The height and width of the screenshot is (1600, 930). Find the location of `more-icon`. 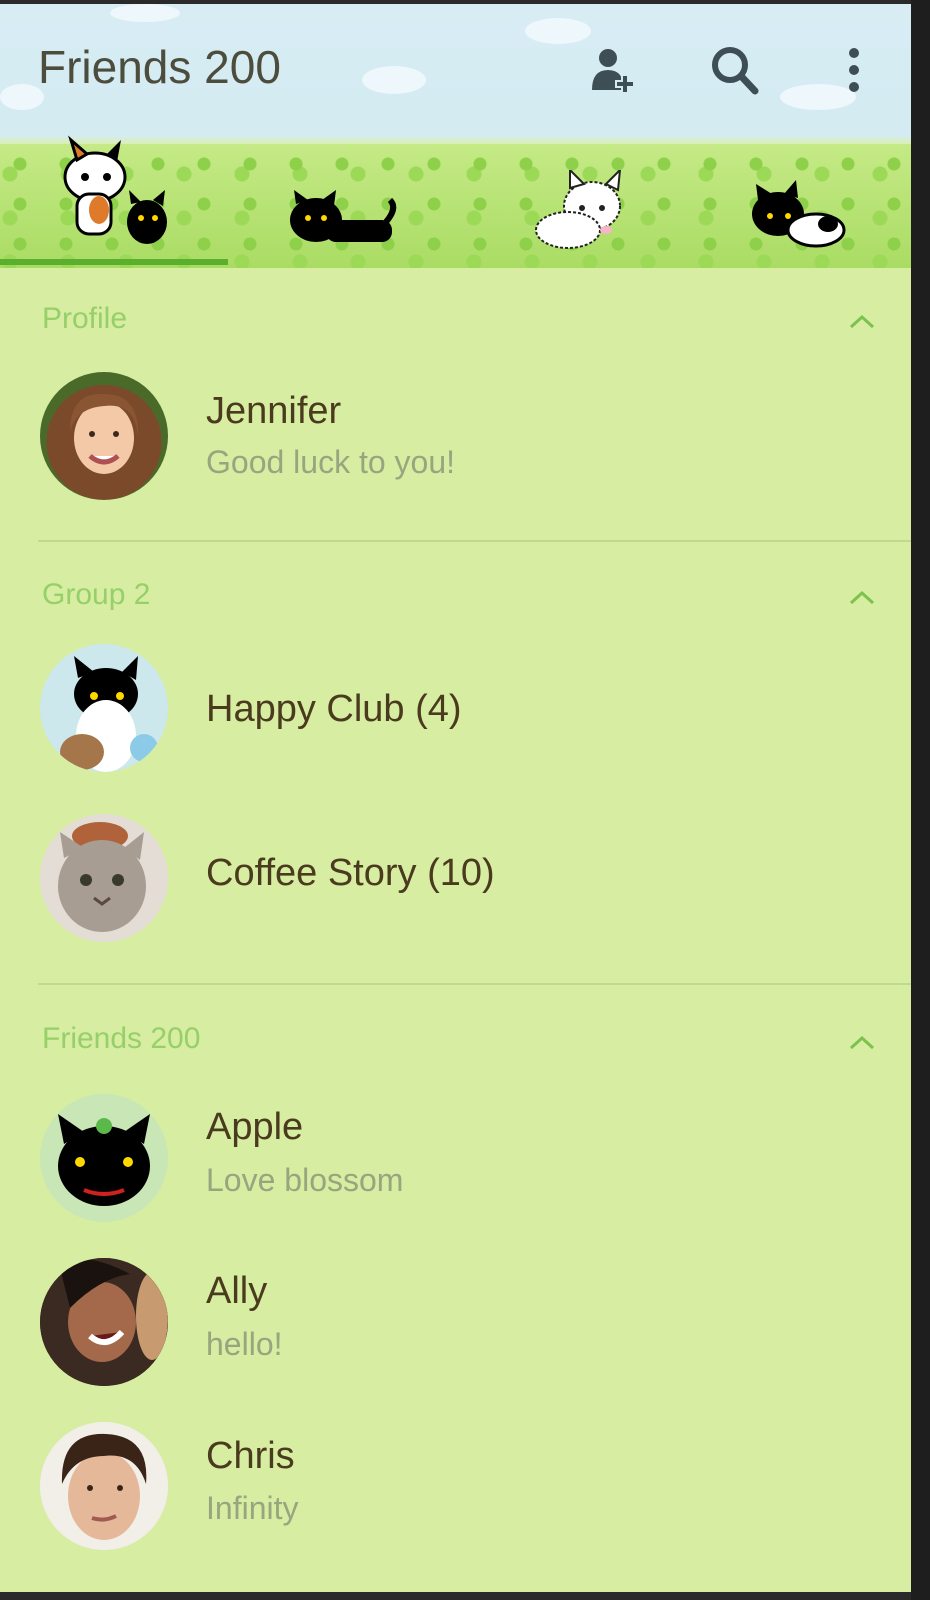

more-icon is located at coordinates (854, 70).